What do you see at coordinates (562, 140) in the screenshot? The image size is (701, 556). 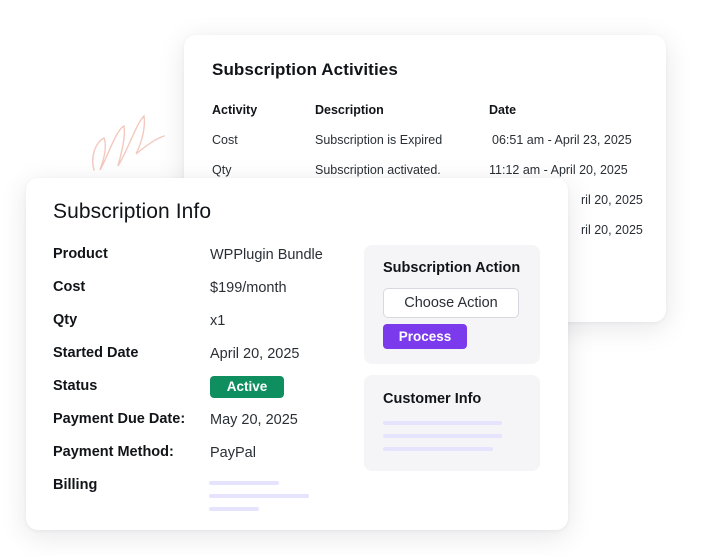 I see `date-cell: 06:51 am - April 23, 2025` at bounding box center [562, 140].